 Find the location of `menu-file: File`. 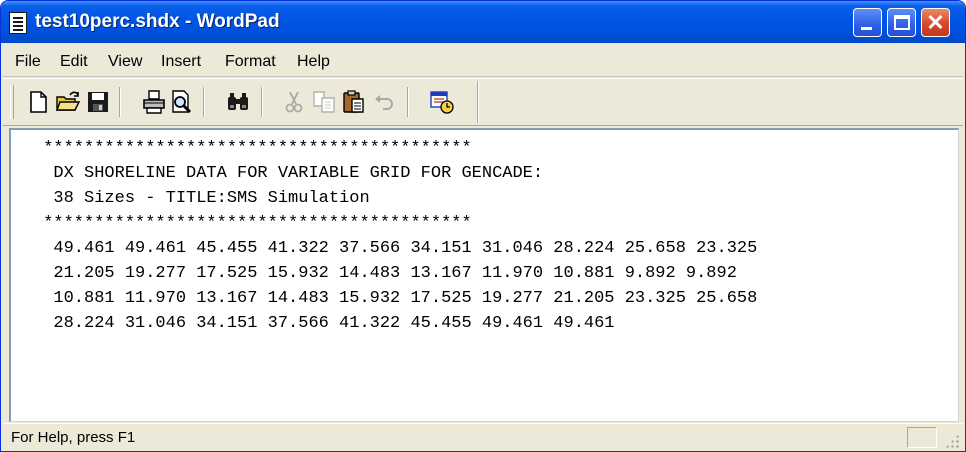

menu-file: File is located at coordinates (28, 62).